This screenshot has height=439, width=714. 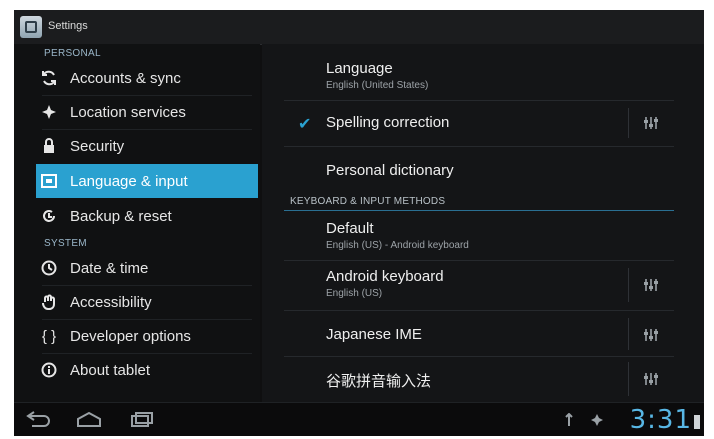 I want to click on pref-language: Language English (United States), so click(x=483, y=77).